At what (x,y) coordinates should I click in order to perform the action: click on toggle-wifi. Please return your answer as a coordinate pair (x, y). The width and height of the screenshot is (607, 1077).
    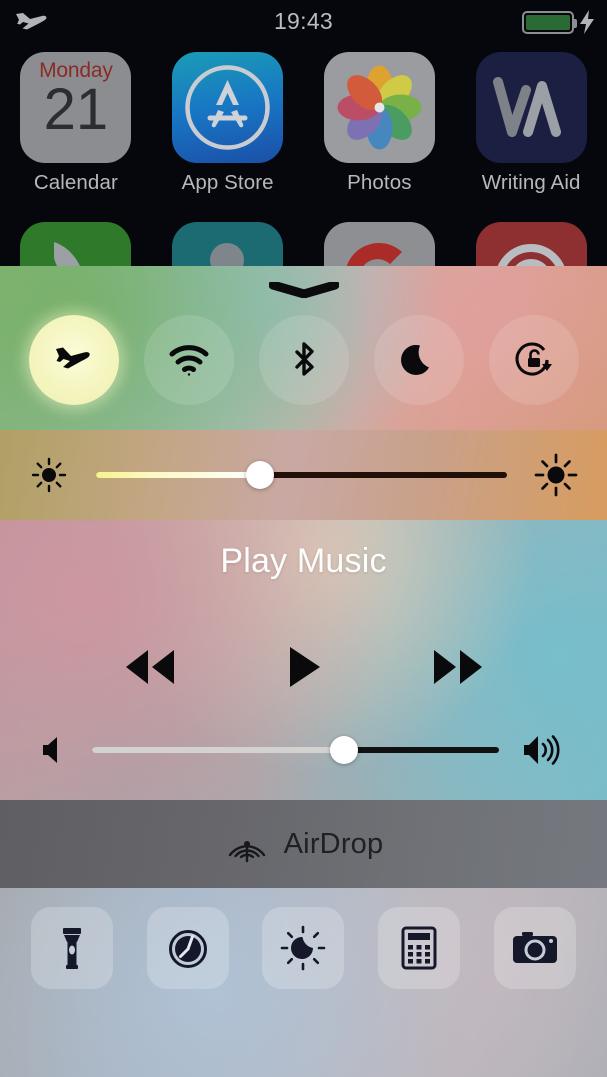
    Looking at the image, I should click on (188, 360).